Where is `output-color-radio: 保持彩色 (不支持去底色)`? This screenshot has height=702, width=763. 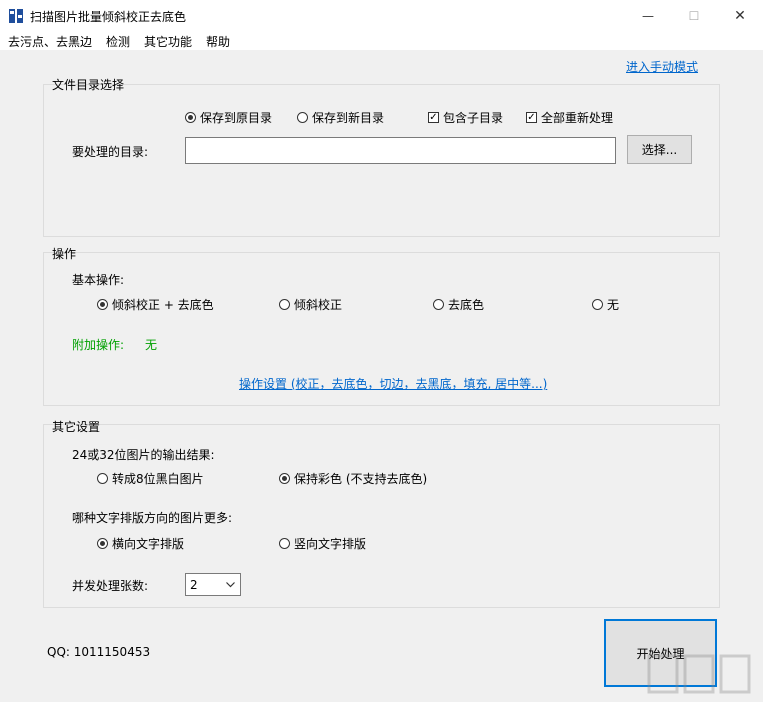 output-color-radio: 保持彩色 (不支持去底色) is located at coordinates (353, 478).